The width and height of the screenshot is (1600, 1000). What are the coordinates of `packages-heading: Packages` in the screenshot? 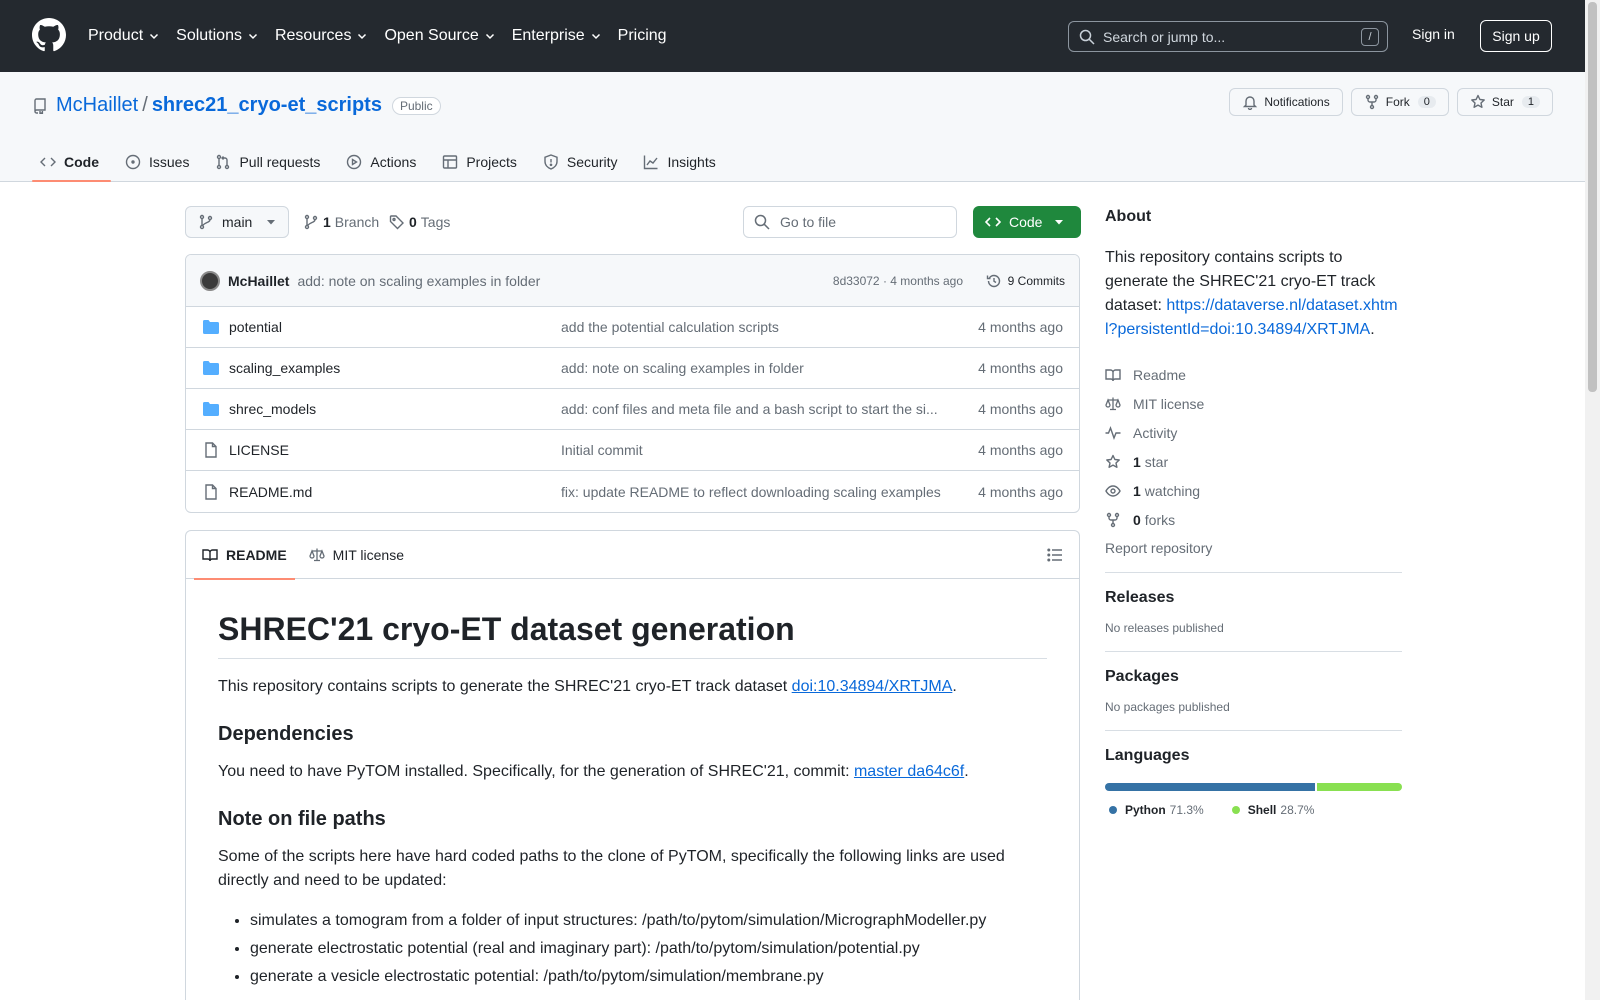 It's located at (1253, 677).